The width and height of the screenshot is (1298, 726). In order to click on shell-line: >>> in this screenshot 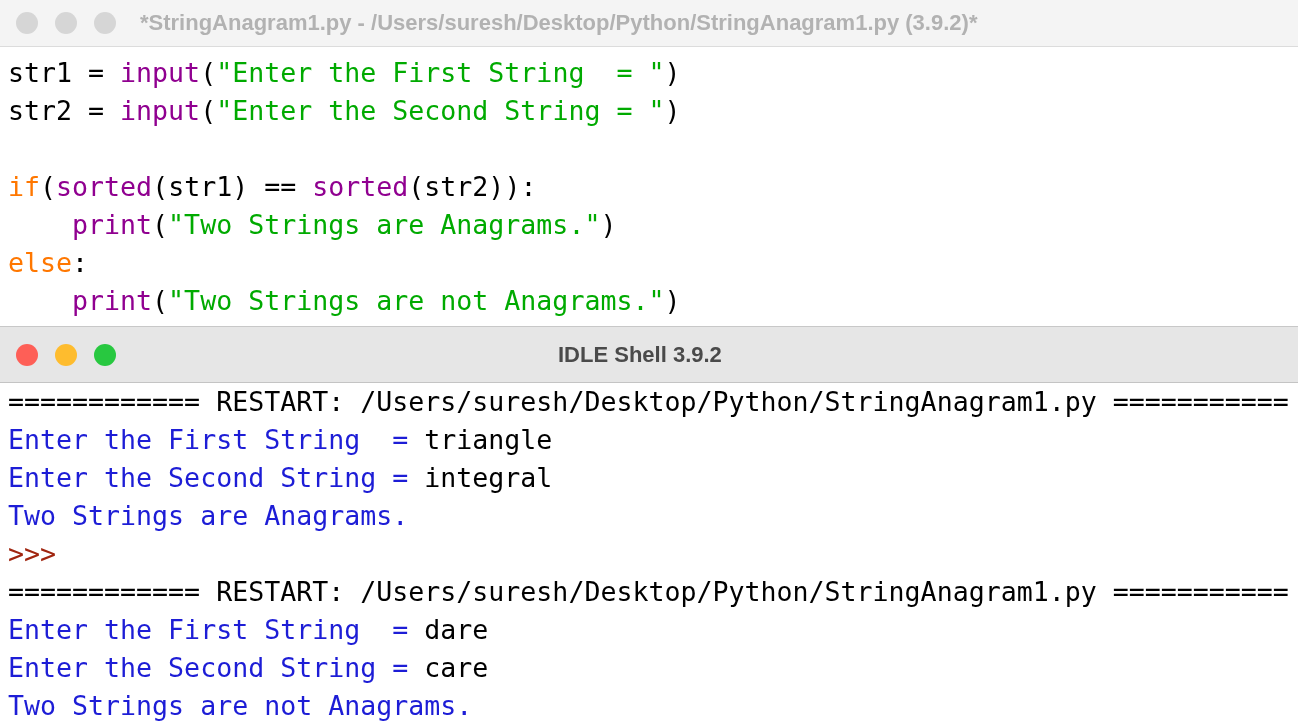, I will do `click(32, 554)`.